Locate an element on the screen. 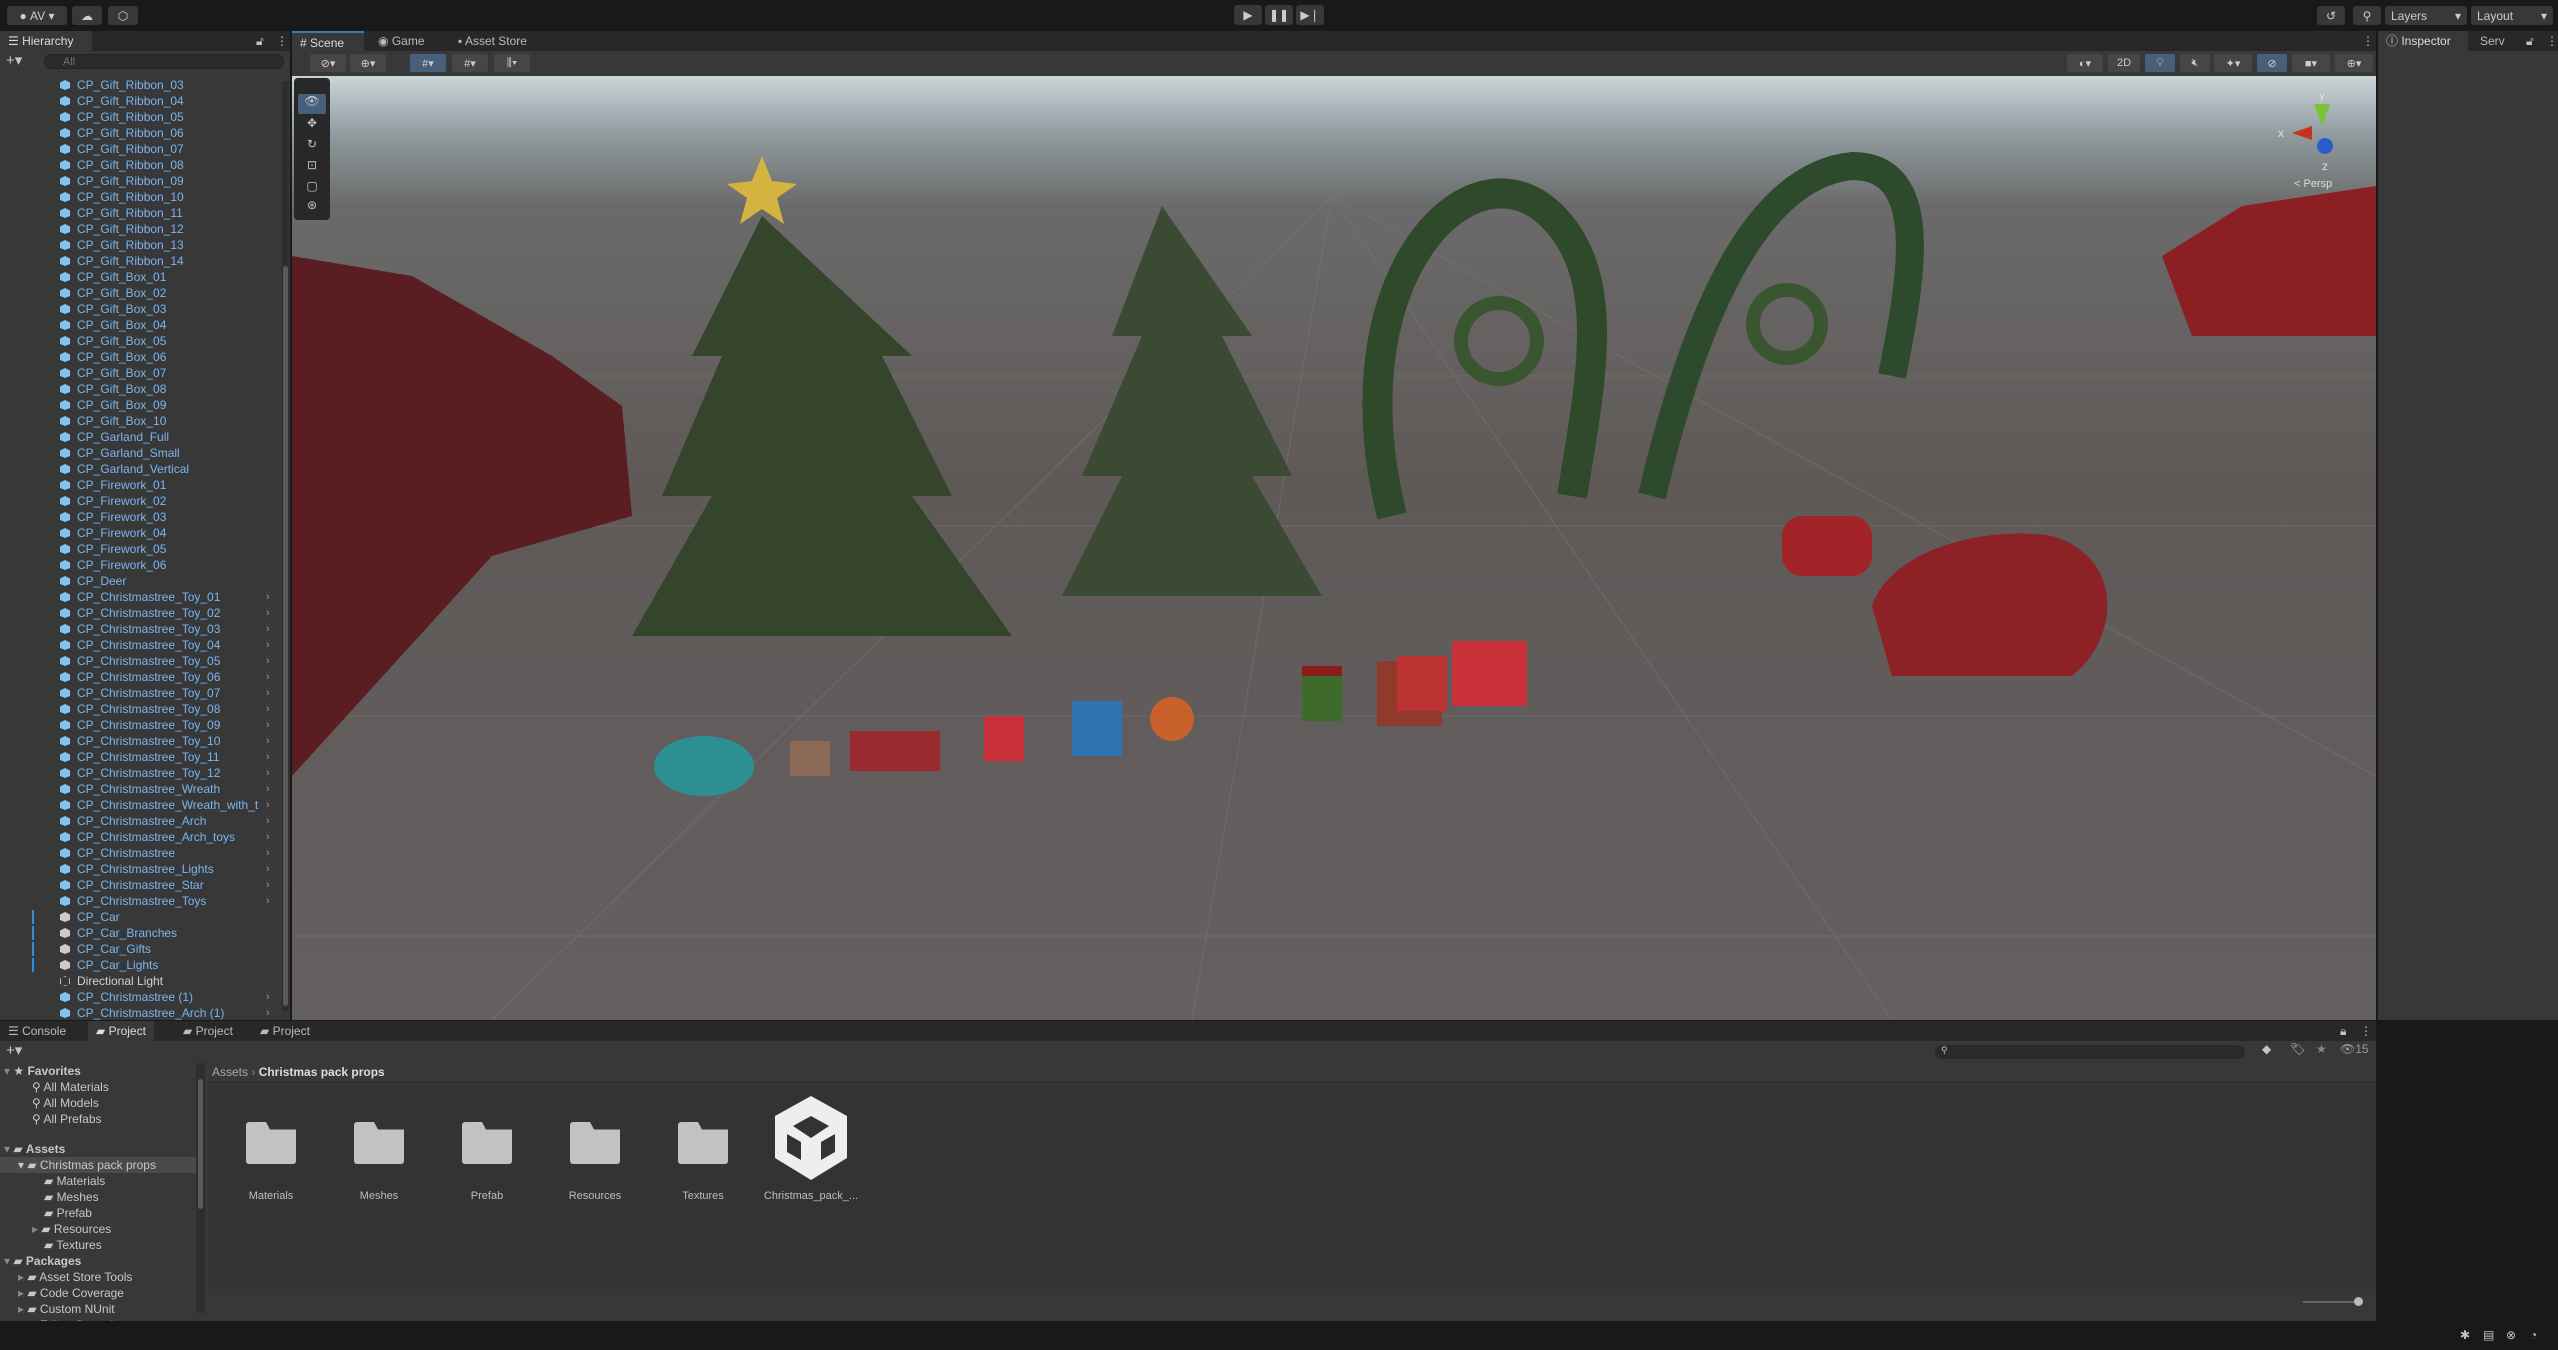 Image resolution: width=2558 pixels, height=1350 pixels. layout-dropdown: Layout ▾ is located at coordinates (2512, 15).